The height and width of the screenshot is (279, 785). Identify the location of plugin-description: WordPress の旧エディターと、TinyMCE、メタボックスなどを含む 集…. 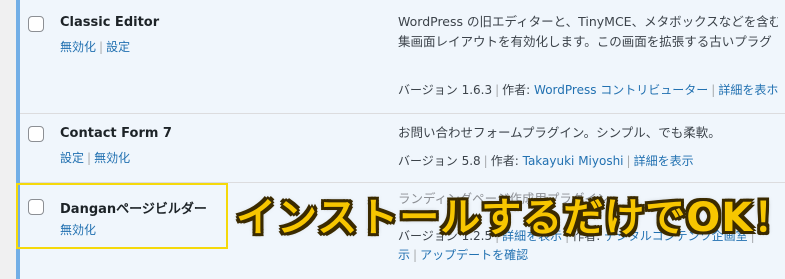
(588, 32).